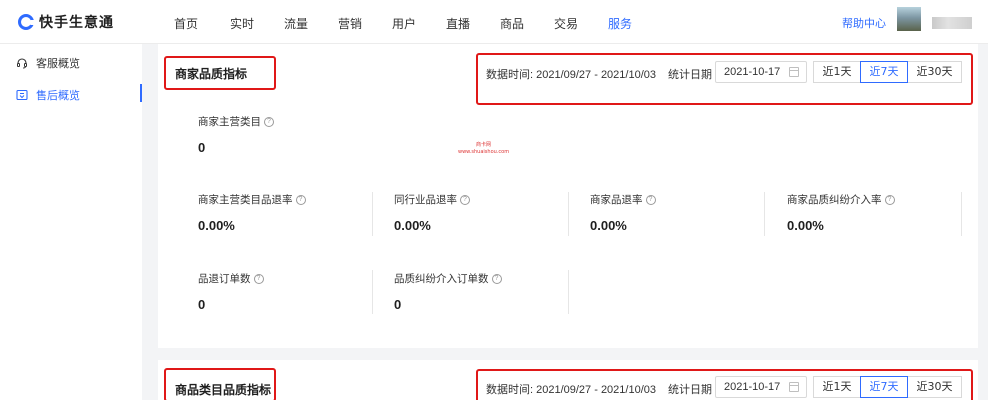 Image resolution: width=988 pixels, height=400 pixels. What do you see at coordinates (412, 225) in the screenshot?
I see `metric-value-industry-return-rate: 0.00%` at bounding box center [412, 225].